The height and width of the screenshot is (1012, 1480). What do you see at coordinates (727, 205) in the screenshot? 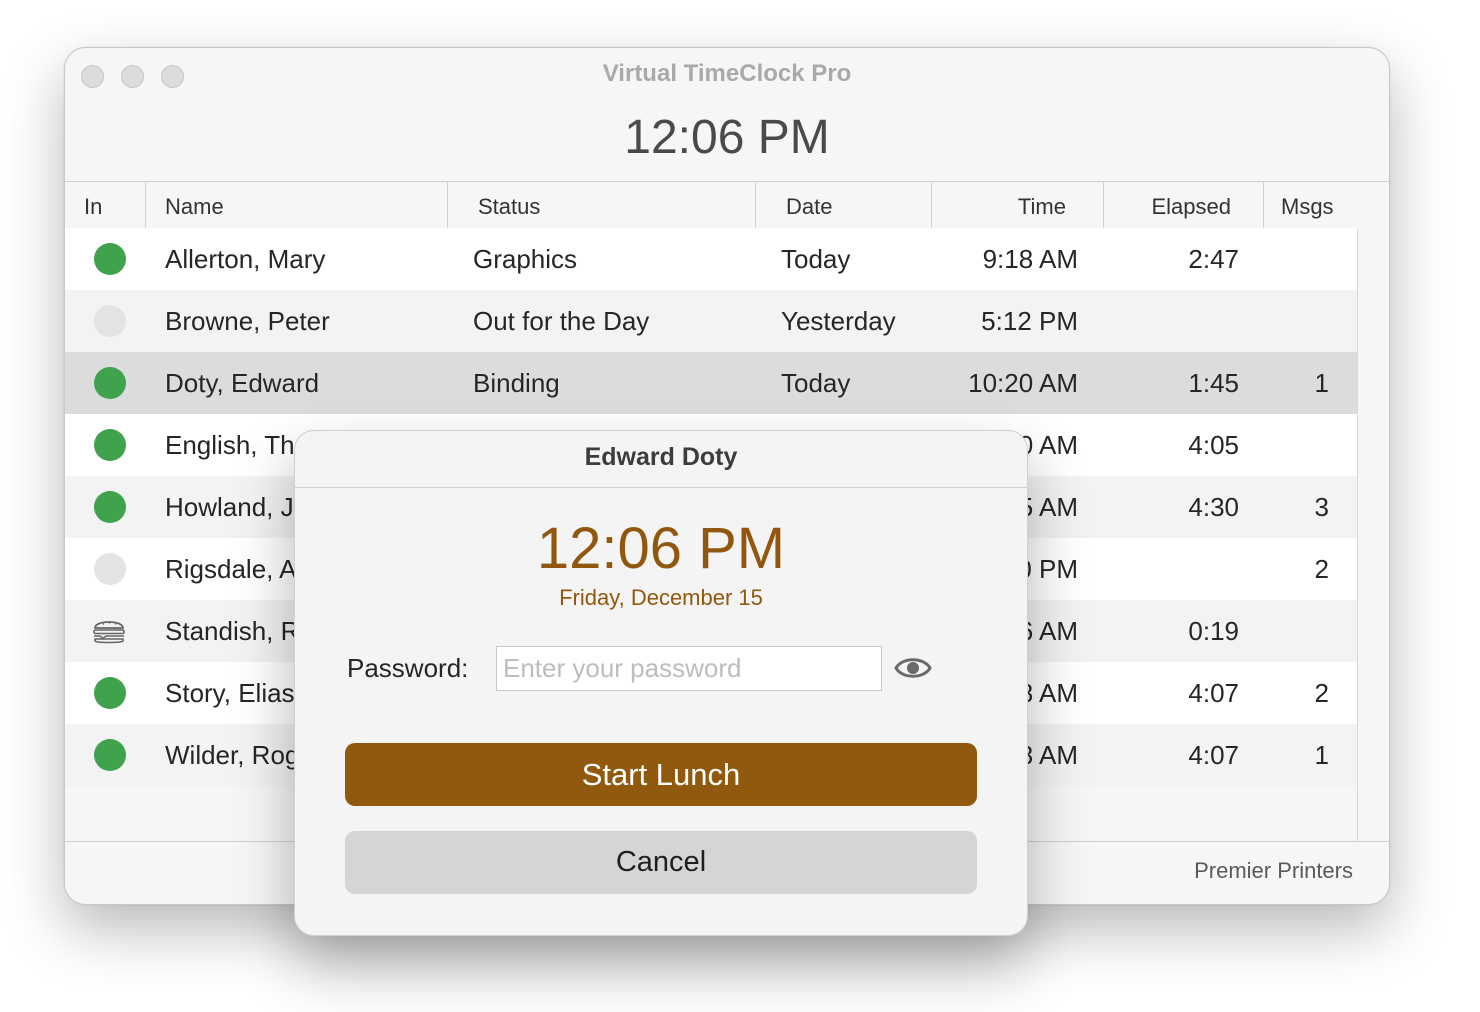
I see `table-header: In Name Status Date Time Elapsed Msgs` at bounding box center [727, 205].